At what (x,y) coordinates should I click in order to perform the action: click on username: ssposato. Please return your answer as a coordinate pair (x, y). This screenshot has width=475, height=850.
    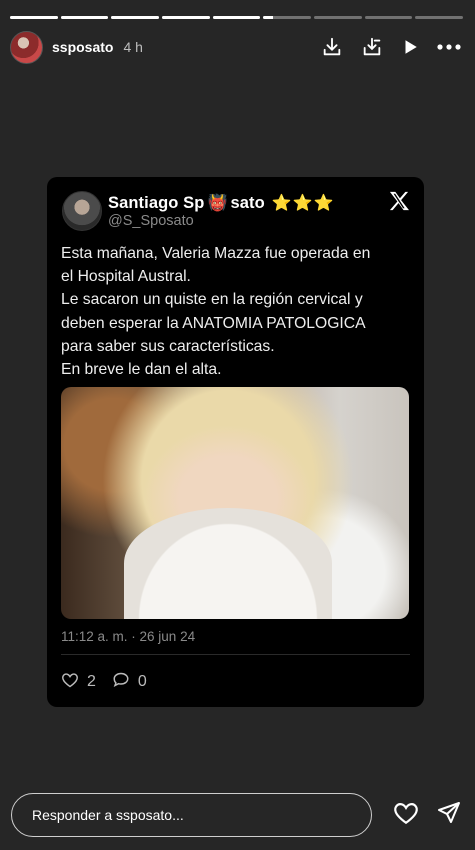
    Looking at the image, I should click on (82, 47).